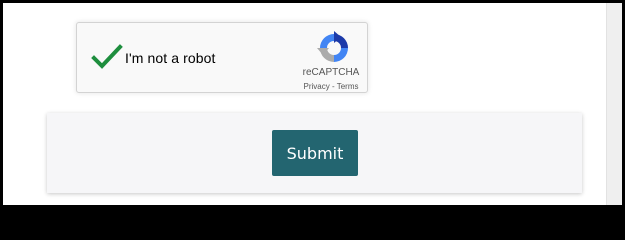  I want to click on scrollbar, so click(614, 104).